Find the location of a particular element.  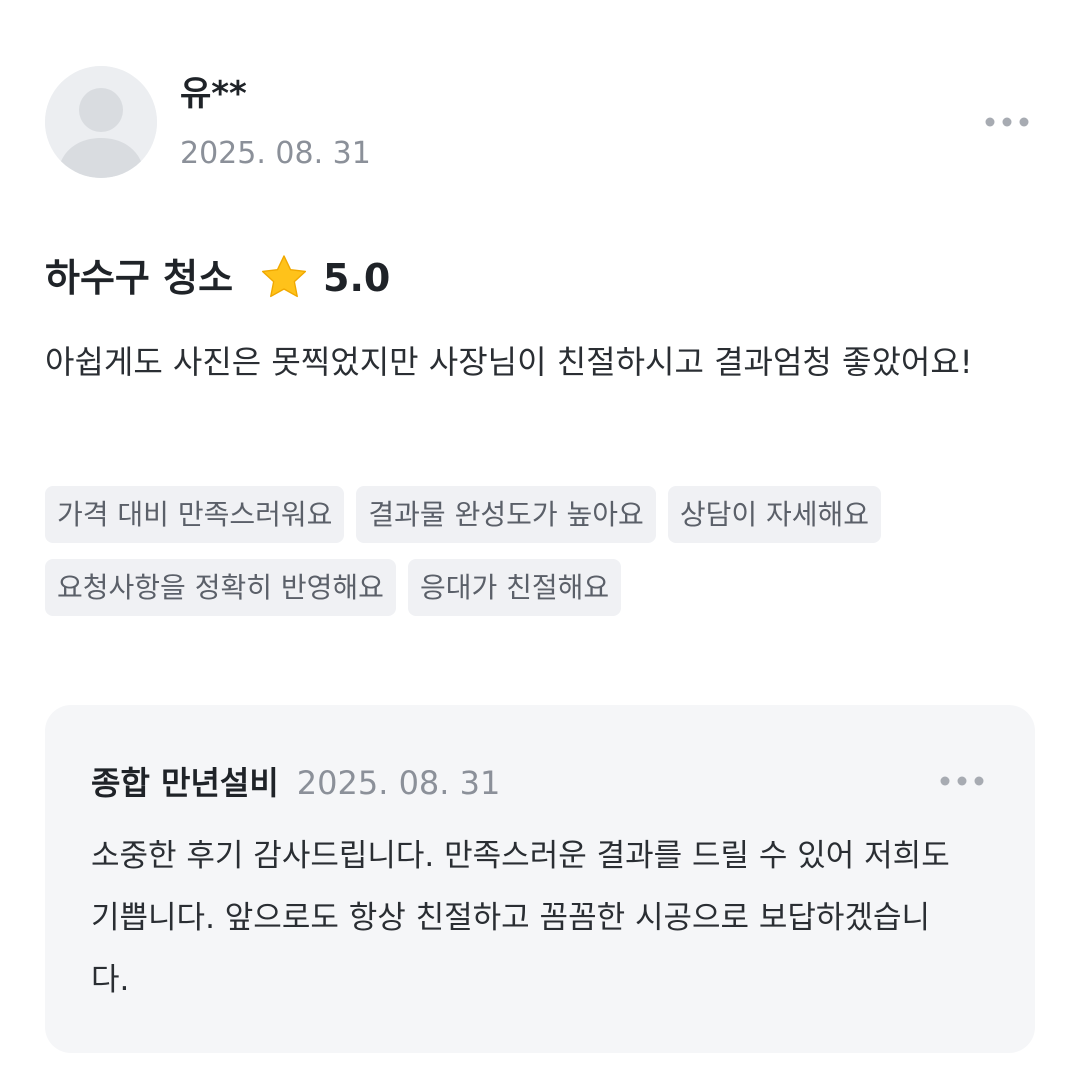

service-rating-row: 하수구 청소 5.0 is located at coordinates (217, 278).